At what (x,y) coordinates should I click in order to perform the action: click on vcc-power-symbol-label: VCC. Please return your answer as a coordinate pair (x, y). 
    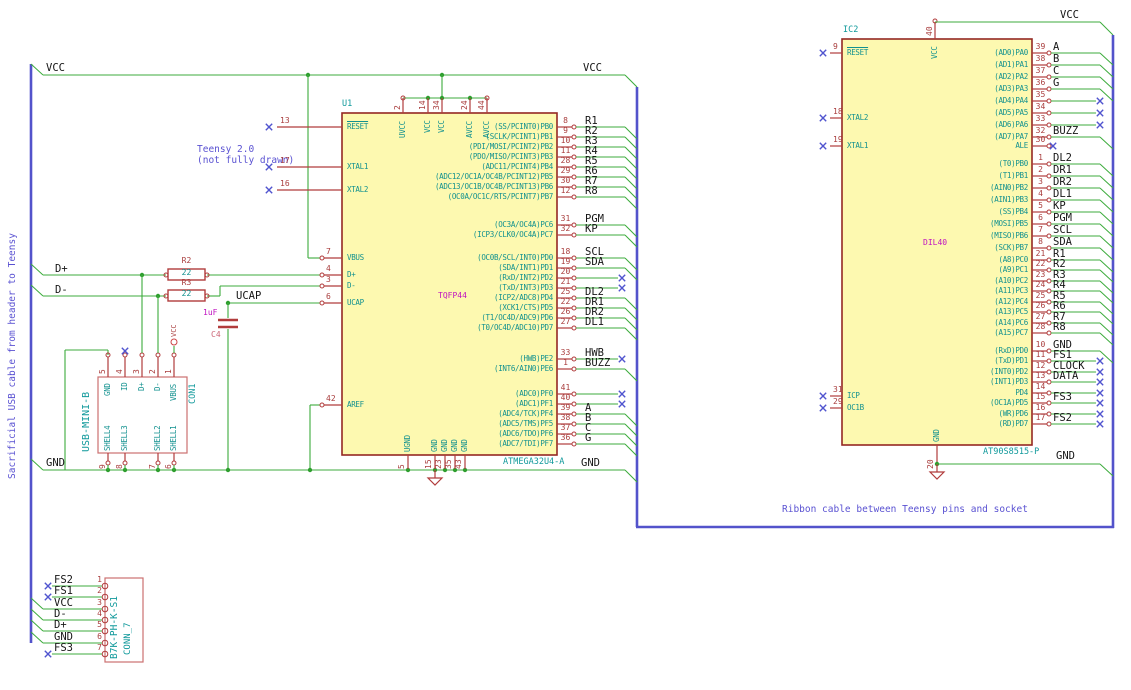
    Looking at the image, I should click on (174, 330).